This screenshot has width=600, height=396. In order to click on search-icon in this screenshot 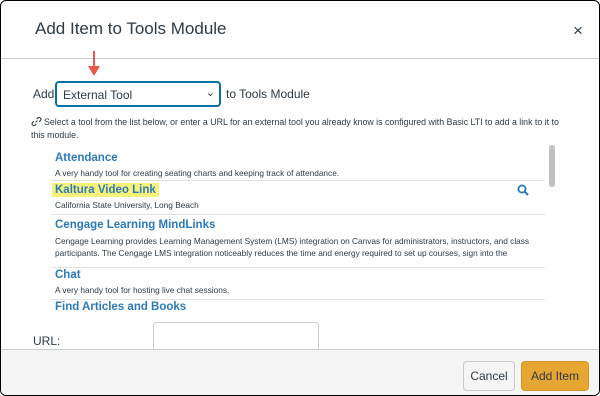, I will do `click(523, 190)`.